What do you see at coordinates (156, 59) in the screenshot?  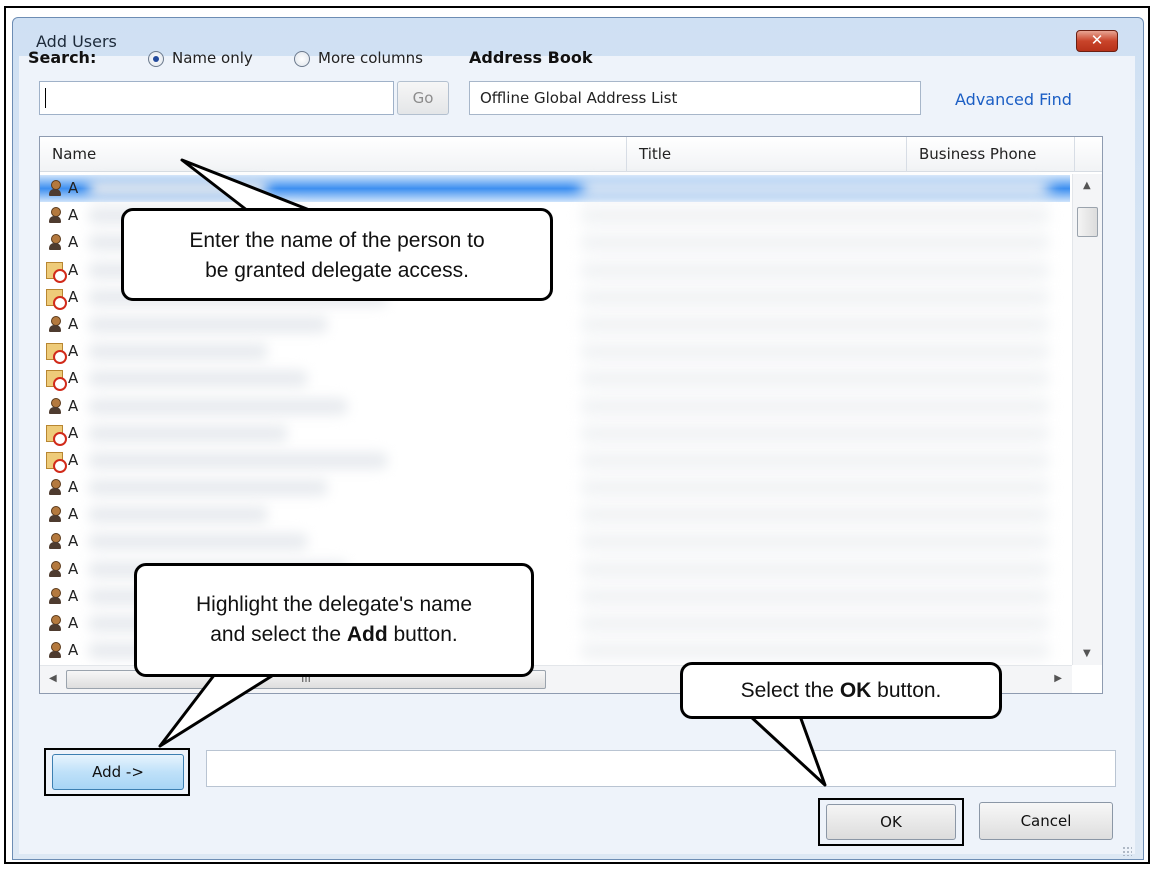 I see `name-only-radio` at bounding box center [156, 59].